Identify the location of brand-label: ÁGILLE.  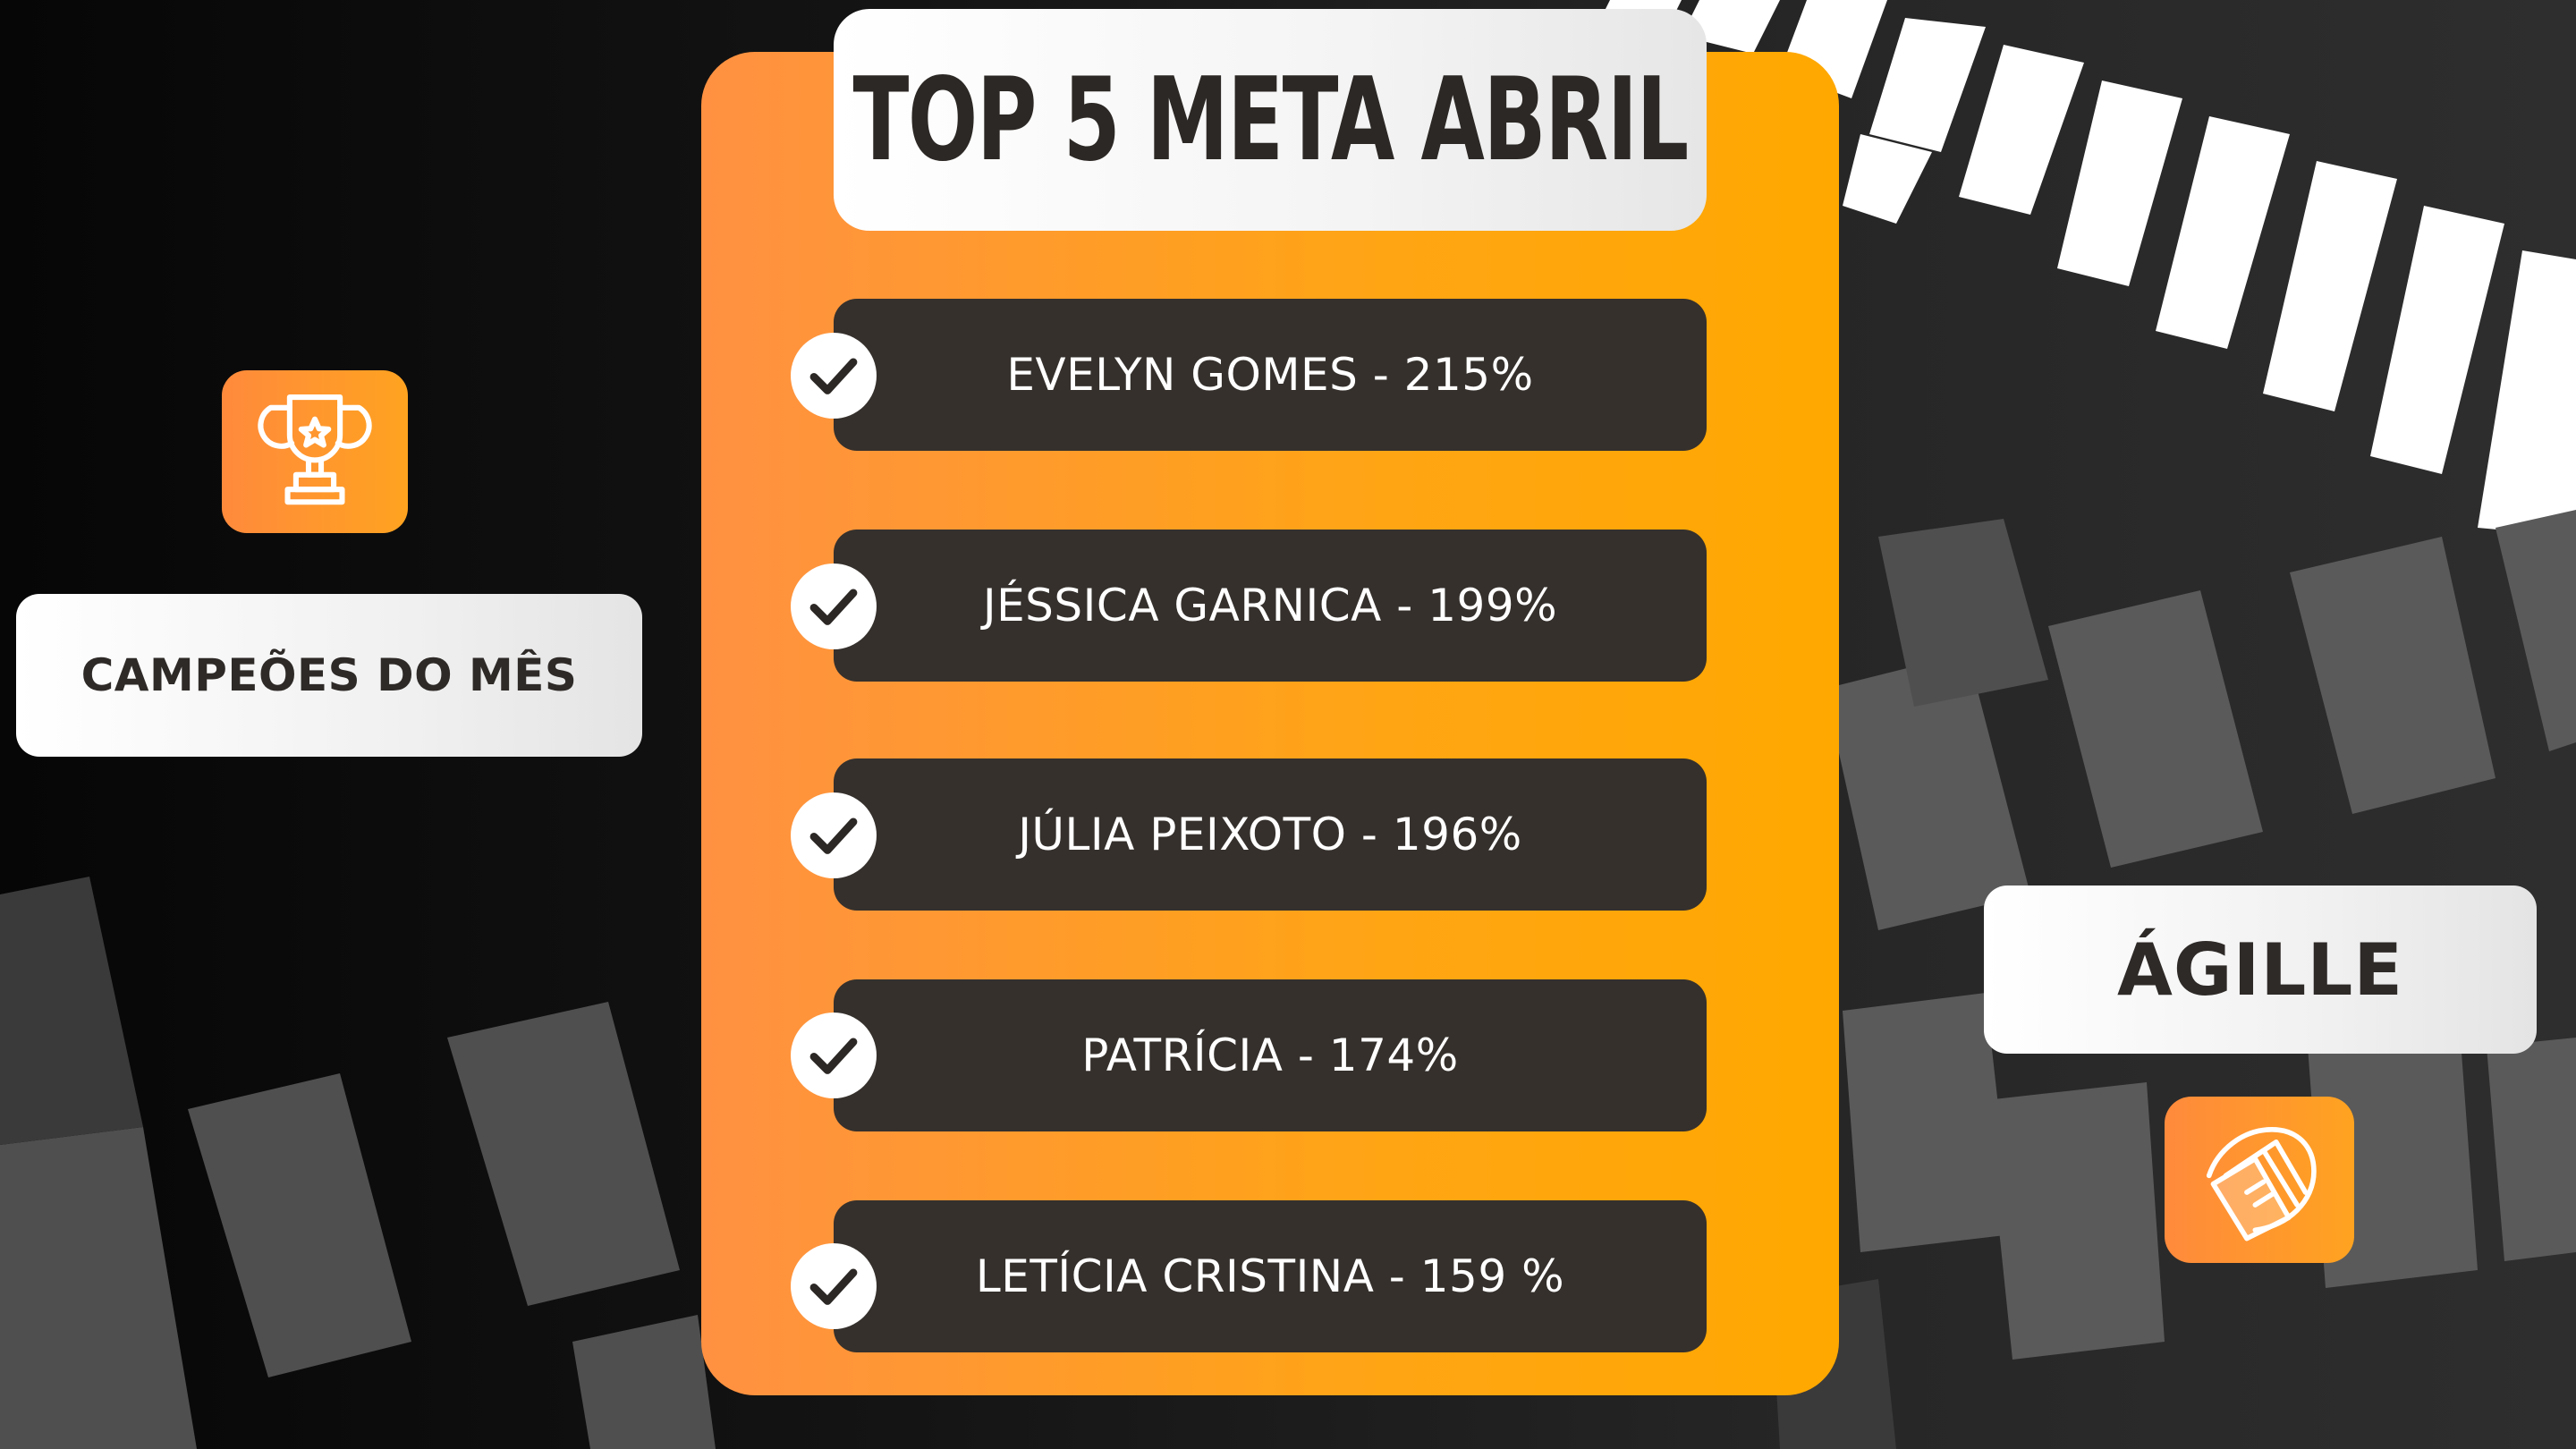
(2260, 970).